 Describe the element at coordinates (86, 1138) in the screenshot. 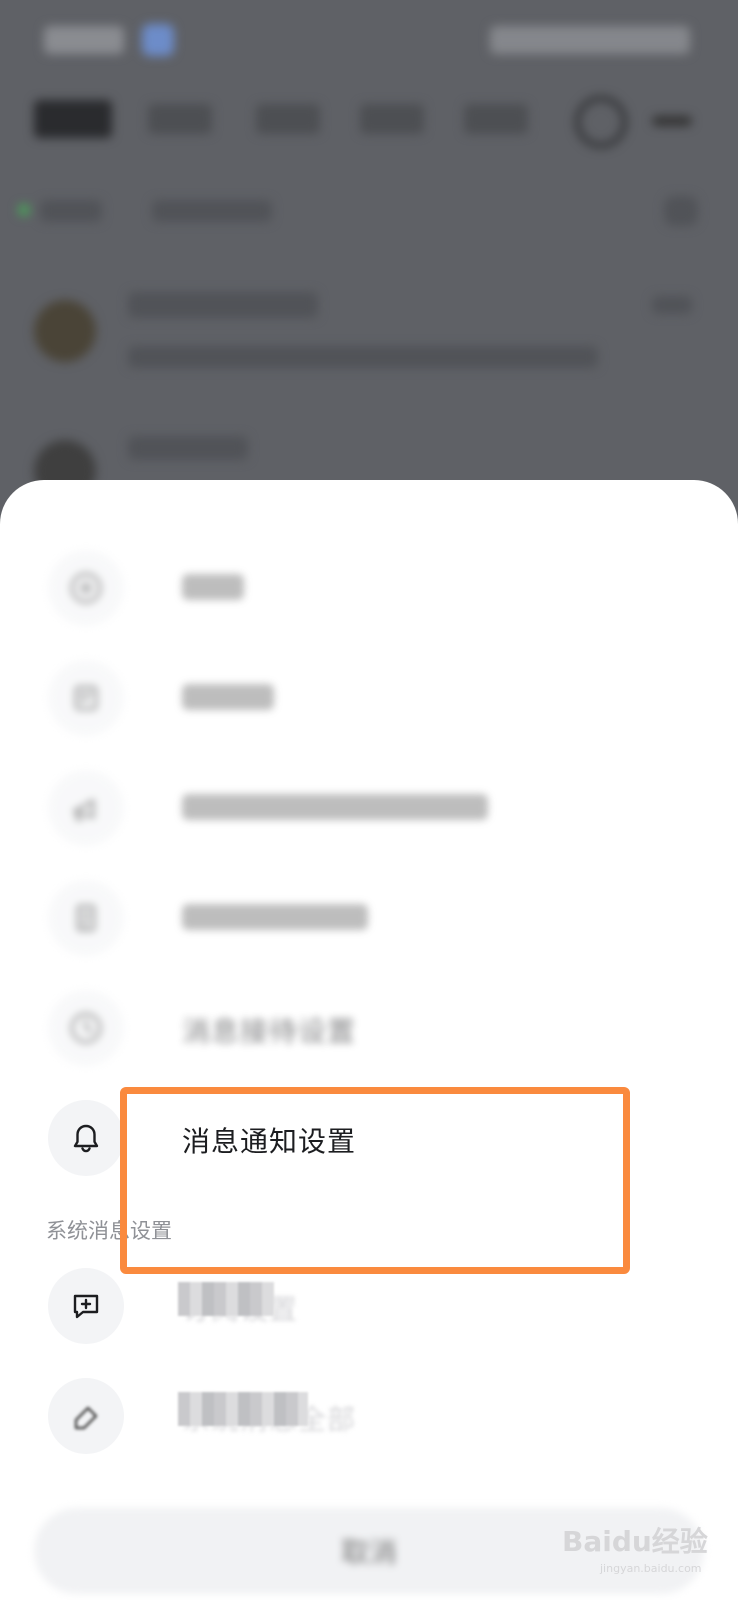

I see `bell-icon` at that location.